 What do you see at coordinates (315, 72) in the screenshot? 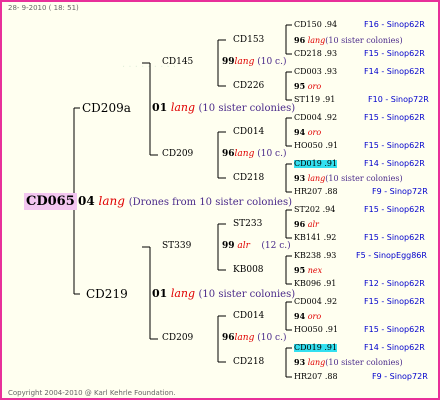
I see `l4-name: CD003 .93` at bounding box center [315, 72].